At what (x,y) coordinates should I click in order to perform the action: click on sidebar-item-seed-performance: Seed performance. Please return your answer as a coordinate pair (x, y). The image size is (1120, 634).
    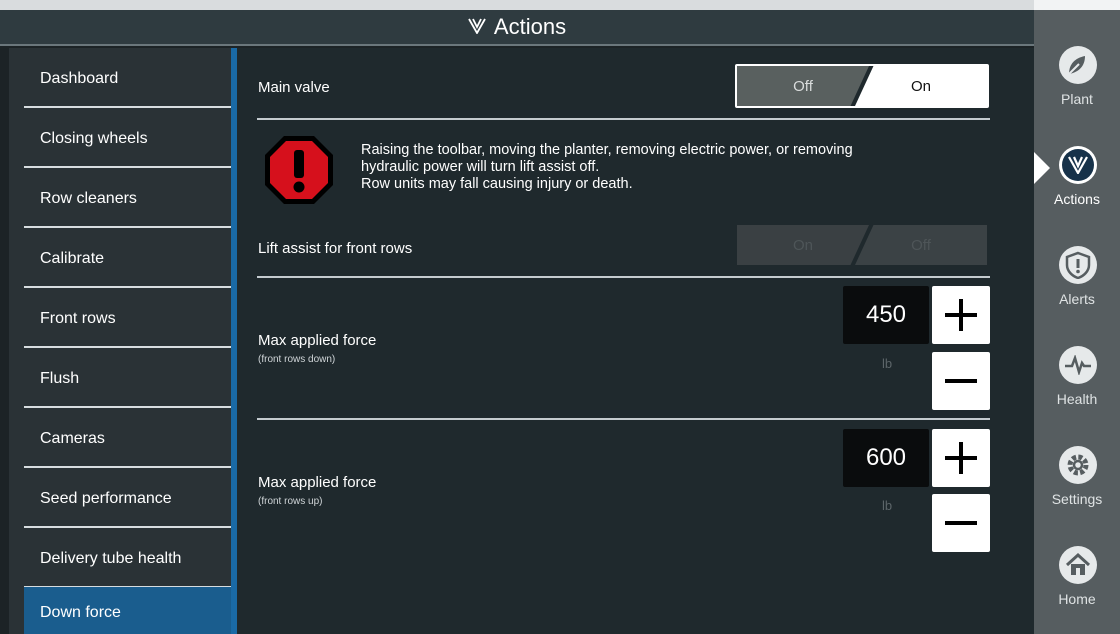
    Looking at the image, I should click on (127, 499).